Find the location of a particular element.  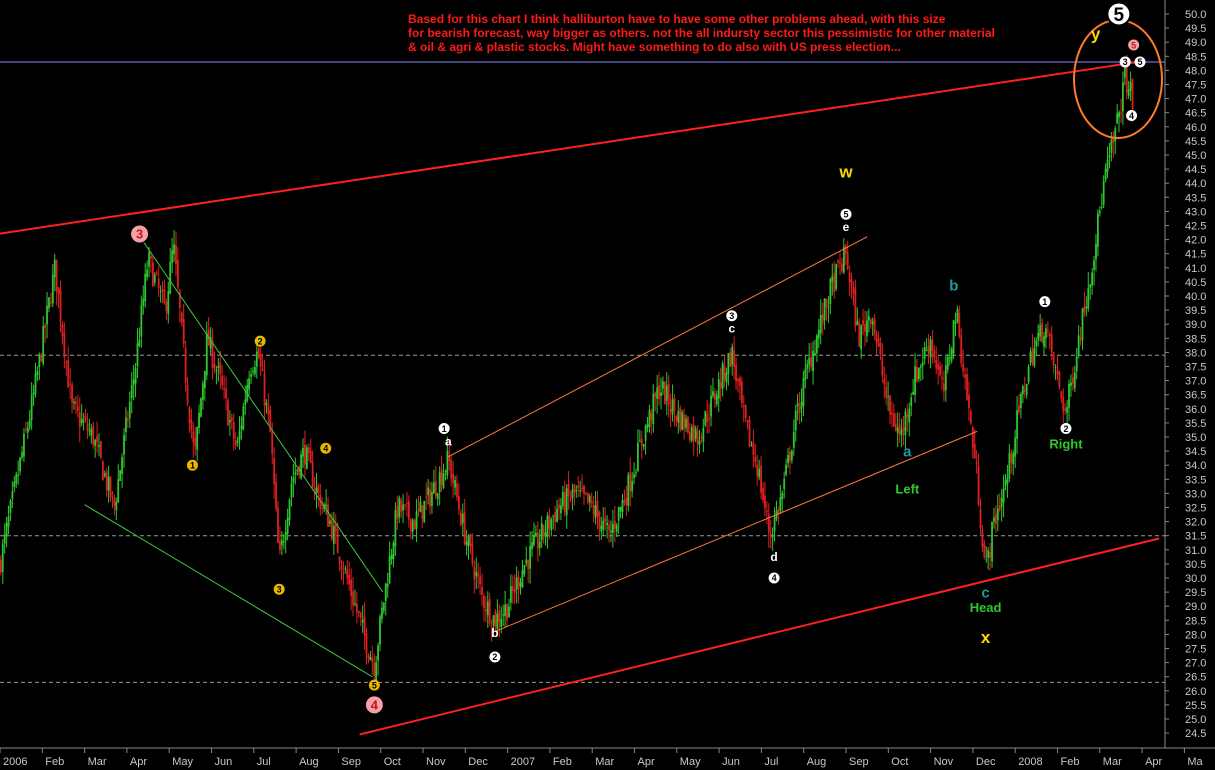

x-tick-label: Jul is located at coordinates (771, 762).